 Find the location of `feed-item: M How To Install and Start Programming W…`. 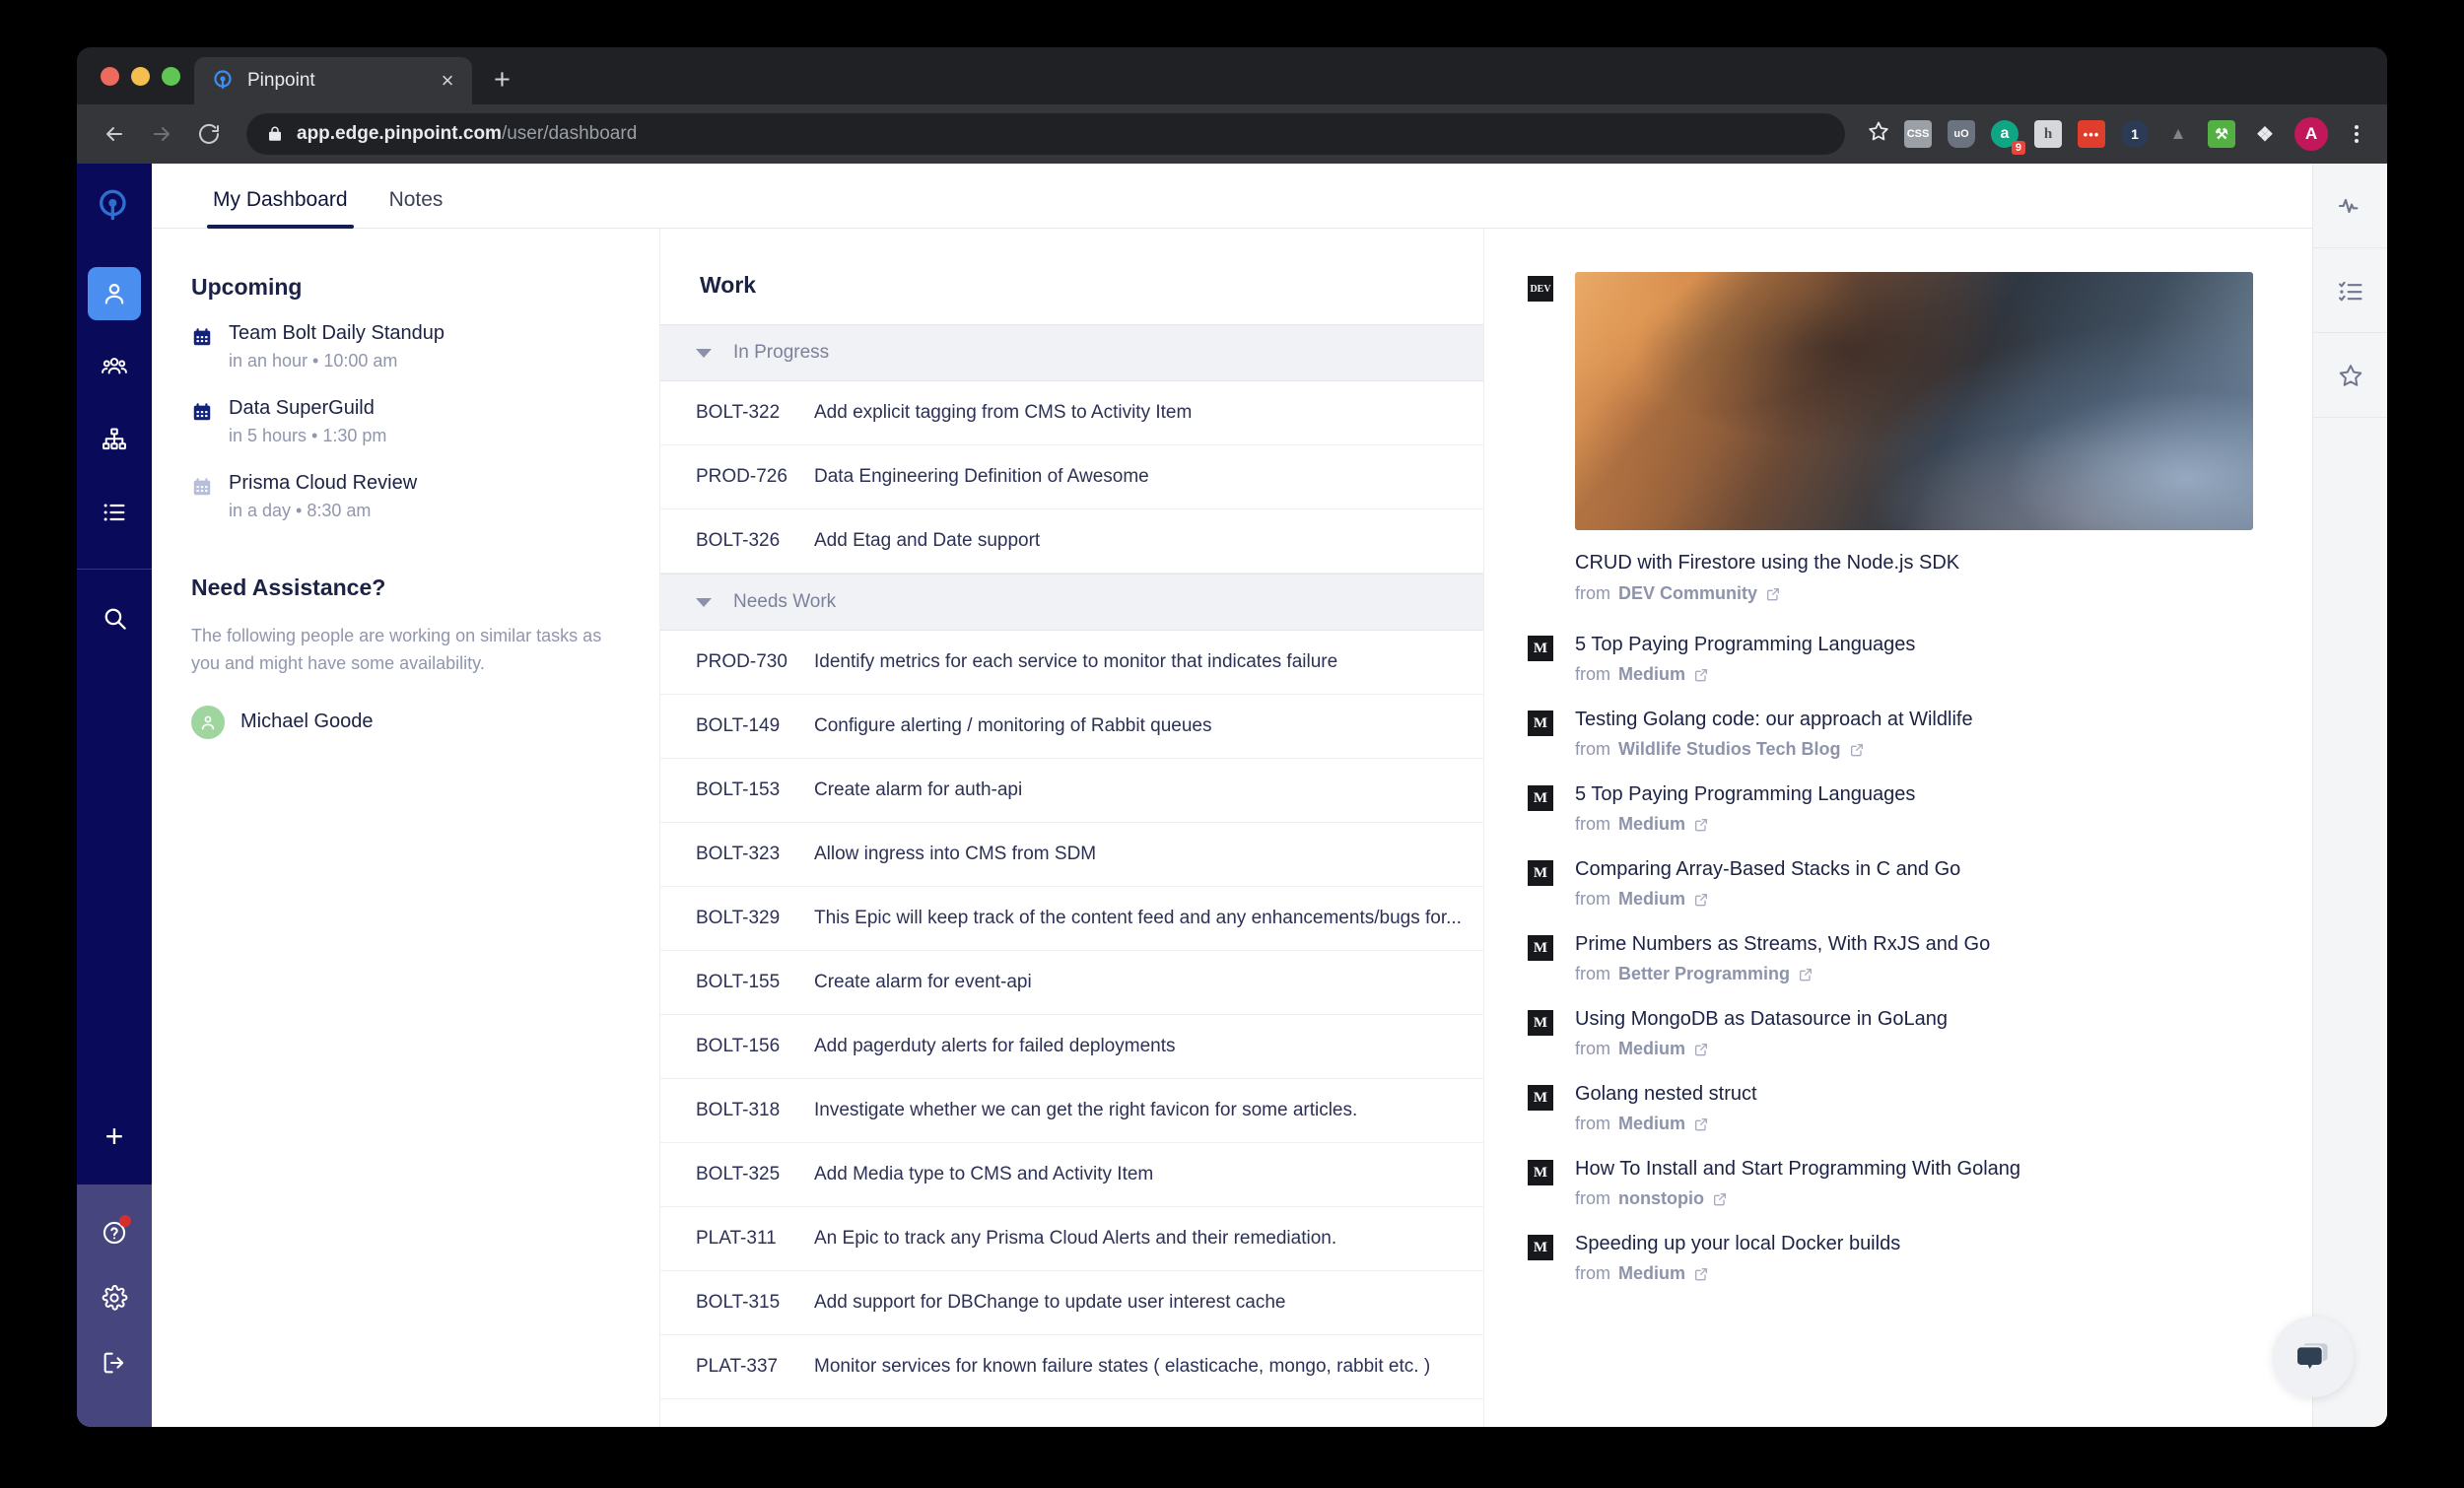

feed-item: M How To Install and Start Programming W… is located at coordinates (1890, 1183).